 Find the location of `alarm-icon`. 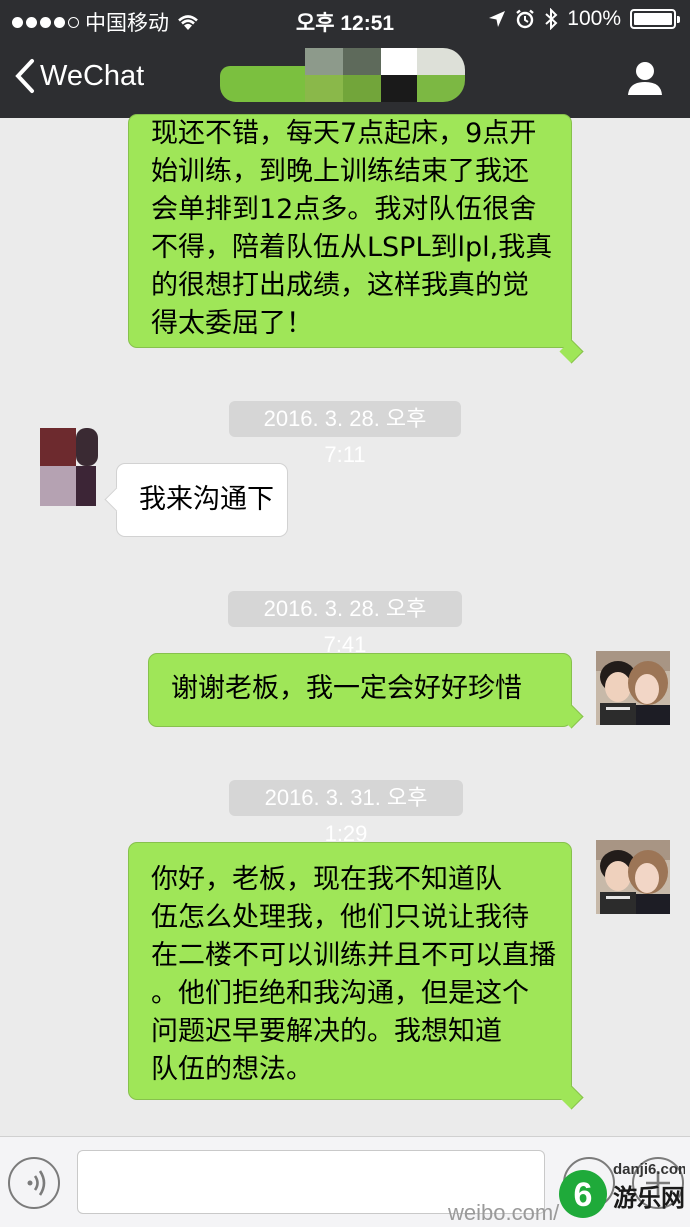

alarm-icon is located at coordinates (525, 19).